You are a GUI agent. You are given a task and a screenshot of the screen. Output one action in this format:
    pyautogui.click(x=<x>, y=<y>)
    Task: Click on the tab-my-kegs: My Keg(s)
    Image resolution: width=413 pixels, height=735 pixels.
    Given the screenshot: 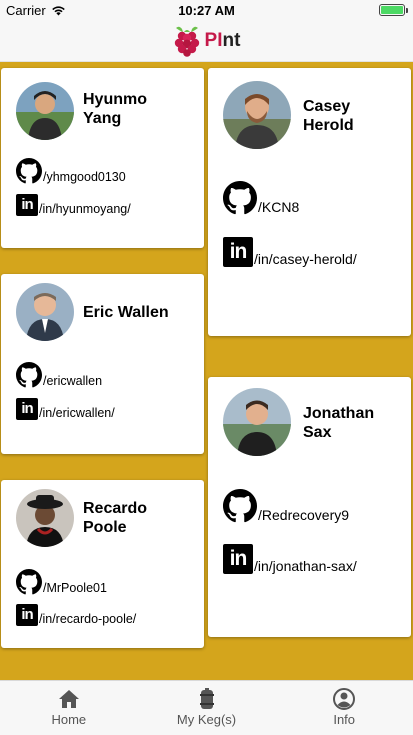 What is the action you would take?
    pyautogui.click(x=207, y=708)
    